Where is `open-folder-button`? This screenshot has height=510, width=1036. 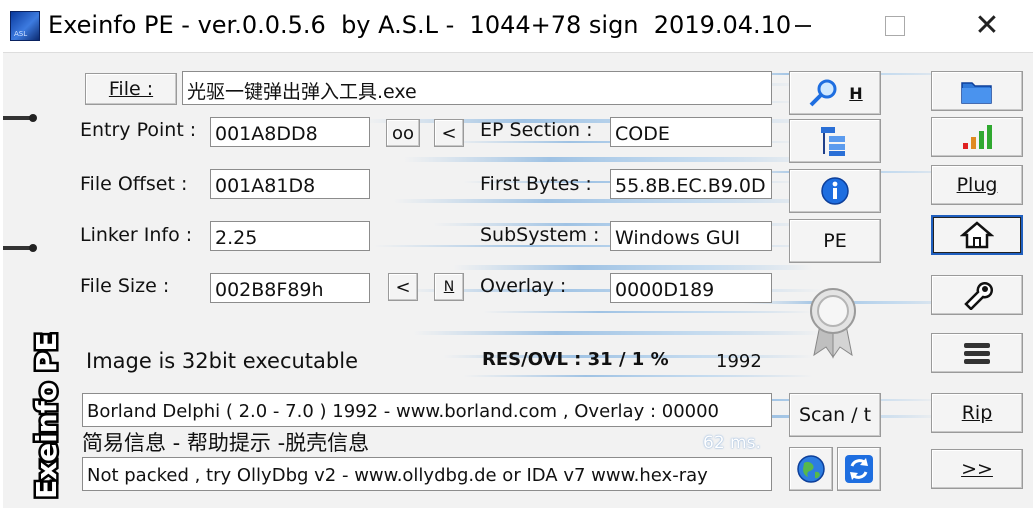 open-folder-button is located at coordinates (977, 91).